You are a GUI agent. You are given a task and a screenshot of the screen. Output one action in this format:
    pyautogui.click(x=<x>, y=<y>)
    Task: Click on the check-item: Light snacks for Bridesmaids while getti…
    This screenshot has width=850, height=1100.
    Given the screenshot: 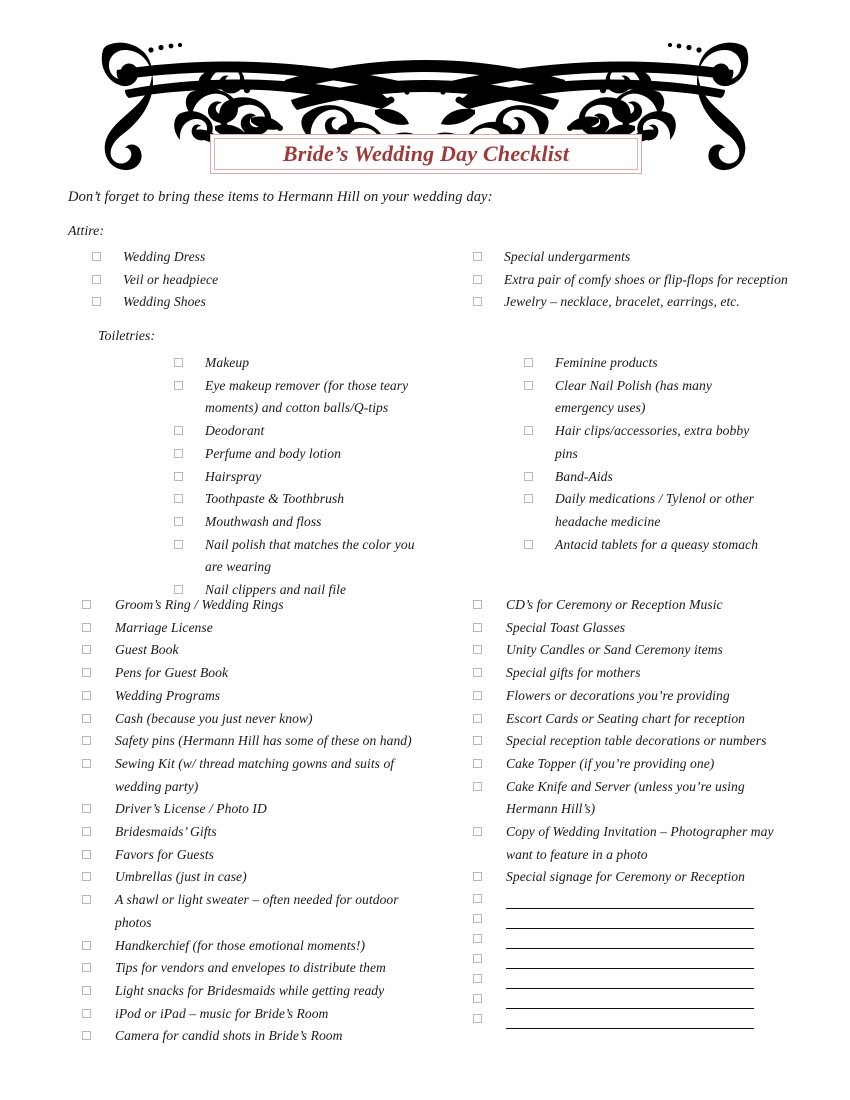 What is the action you would take?
    pyautogui.click(x=252, y=991)
    